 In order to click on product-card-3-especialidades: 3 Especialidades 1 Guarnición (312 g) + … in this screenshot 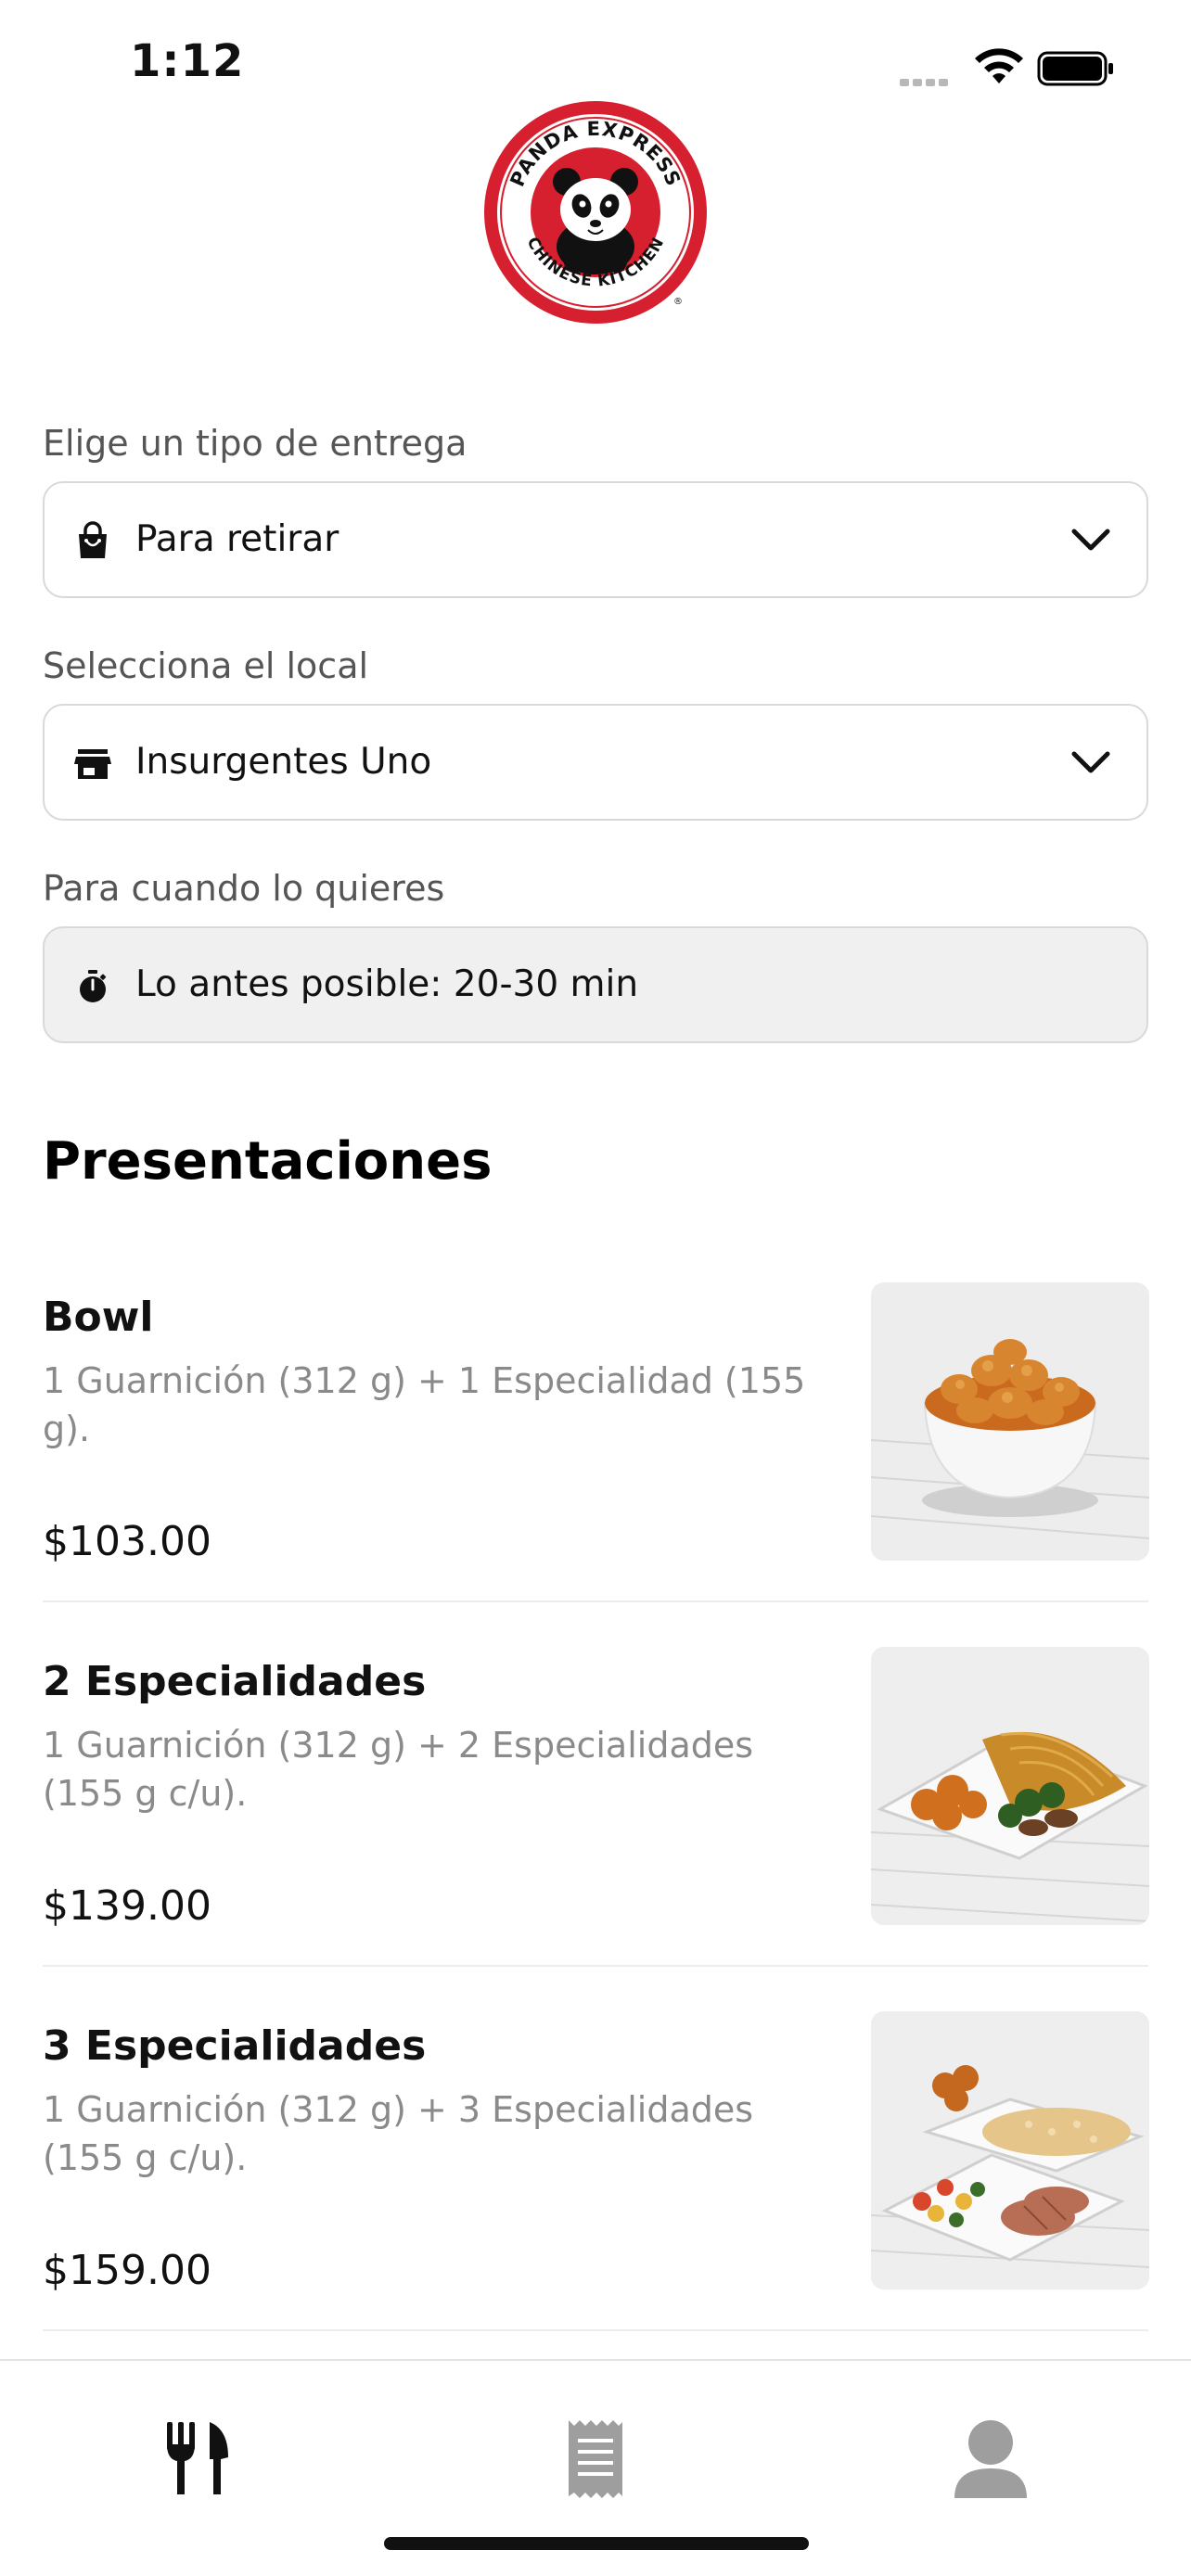, I will do `click(596, 2156)`.